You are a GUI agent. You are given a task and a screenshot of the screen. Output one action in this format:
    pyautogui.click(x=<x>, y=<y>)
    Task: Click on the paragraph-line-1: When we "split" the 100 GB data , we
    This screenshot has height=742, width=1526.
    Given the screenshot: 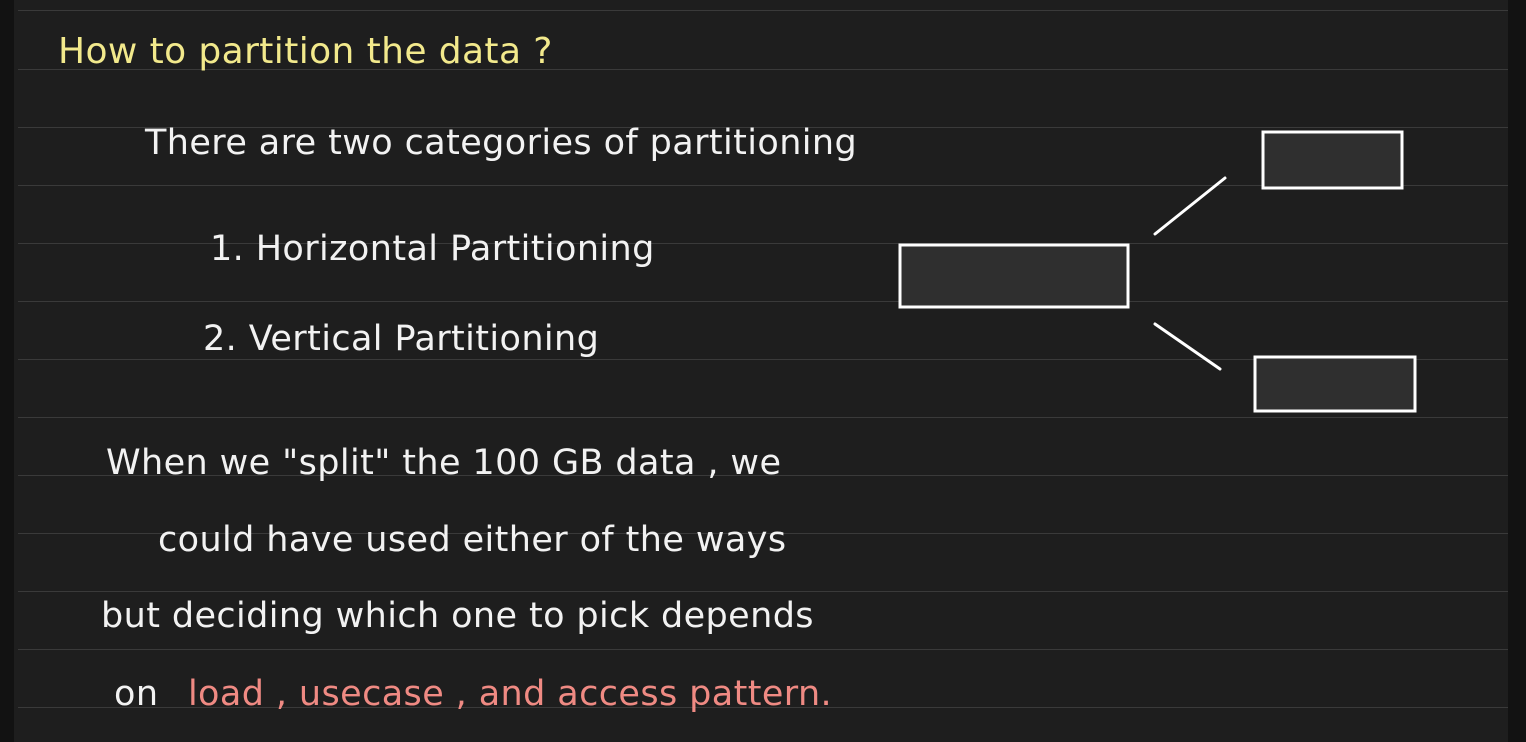 What is the action you would take?
    pyautogui.click(x=444, y=463)
    